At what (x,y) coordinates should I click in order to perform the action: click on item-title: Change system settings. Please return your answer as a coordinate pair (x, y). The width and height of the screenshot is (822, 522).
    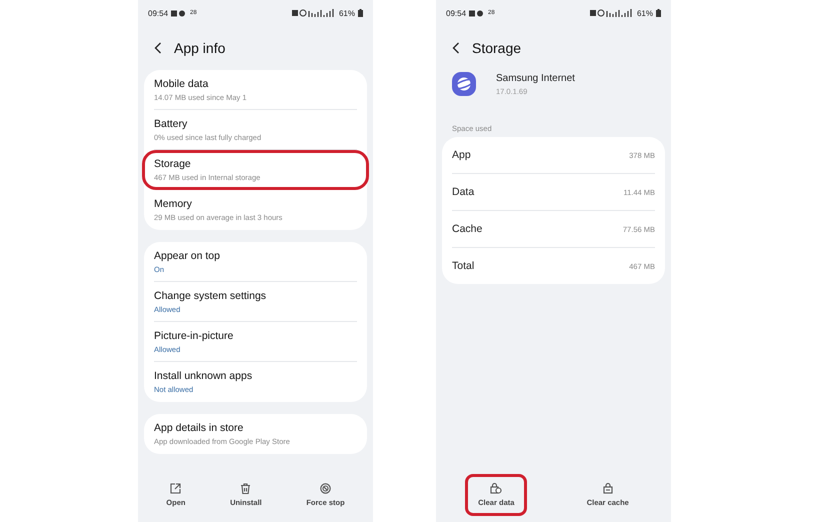
    Looking at the image, I should click on (211, 296).